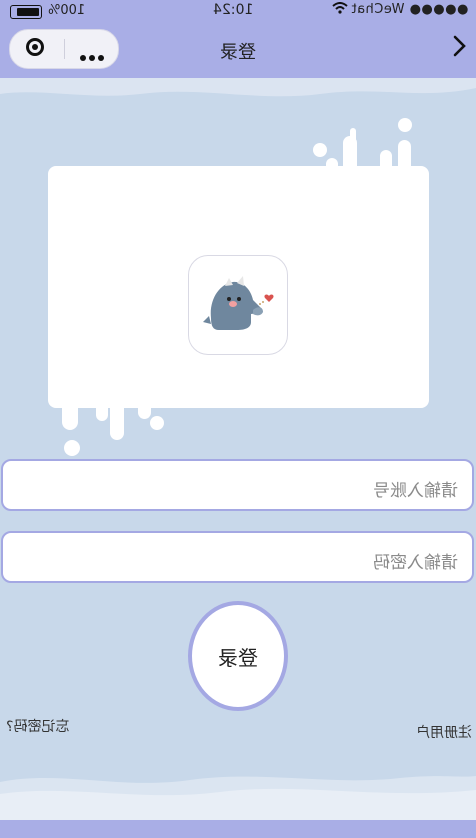 This screenshot has height=838, width=476. I want to click on dinosaur-mascot-icon, so click(238, 303).